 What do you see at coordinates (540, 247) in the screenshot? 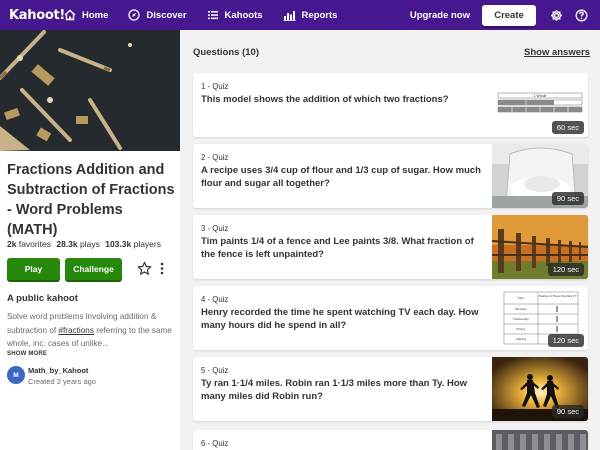
I see `question-thumbnail: 120 sec` at bounding box center [540, 247].